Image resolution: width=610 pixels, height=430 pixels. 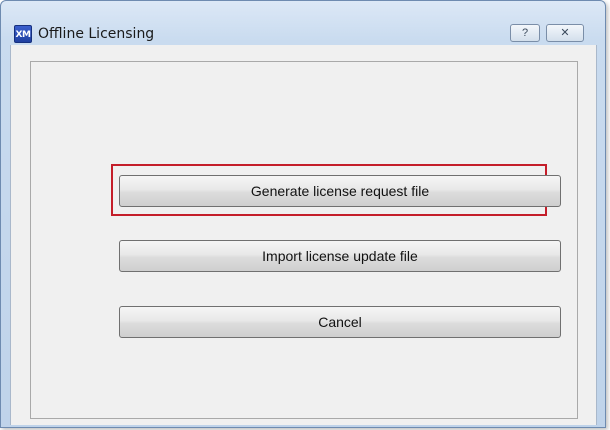 I want to click on close-icon: ✕, so click(x=565, y=33).